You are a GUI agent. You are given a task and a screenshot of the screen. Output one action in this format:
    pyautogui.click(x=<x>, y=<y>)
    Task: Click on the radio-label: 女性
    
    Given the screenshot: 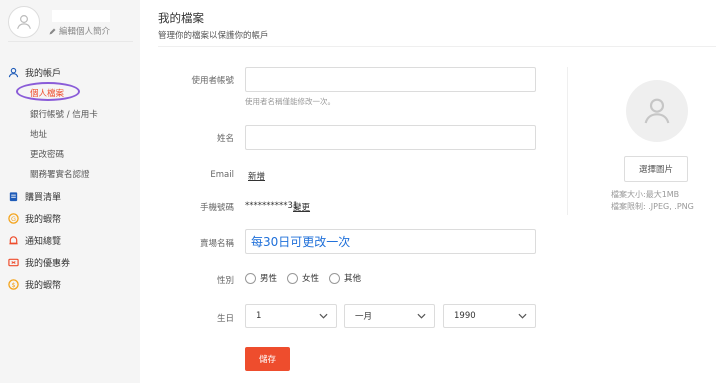 What is the action you would take?
    pyautogui.click(x=311, y=279)
    